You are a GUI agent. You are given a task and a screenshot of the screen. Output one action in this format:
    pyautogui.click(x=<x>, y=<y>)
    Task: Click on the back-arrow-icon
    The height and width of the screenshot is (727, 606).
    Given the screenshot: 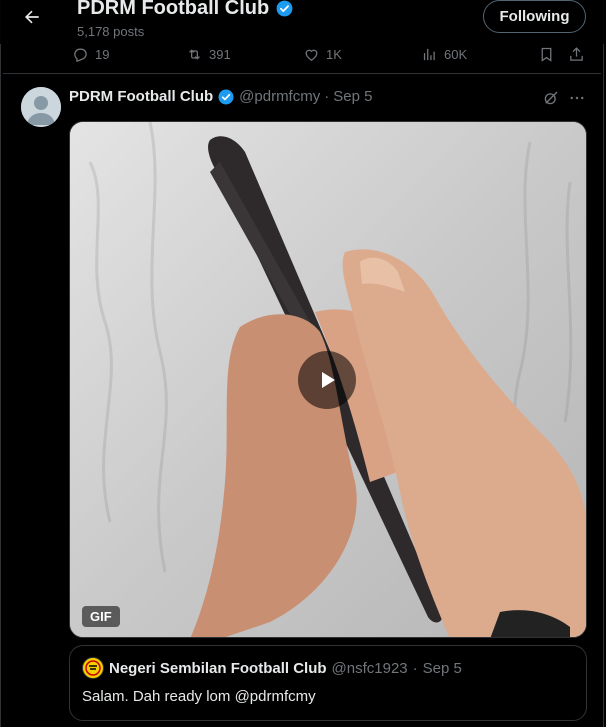 What is the action you would take?
    pyautogui.click(x=31, y=17)
    